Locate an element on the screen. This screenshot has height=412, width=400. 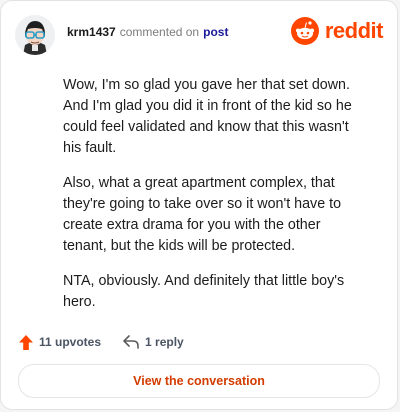
view-conversation-button: View the conversation is located at coordinates (199, 381).